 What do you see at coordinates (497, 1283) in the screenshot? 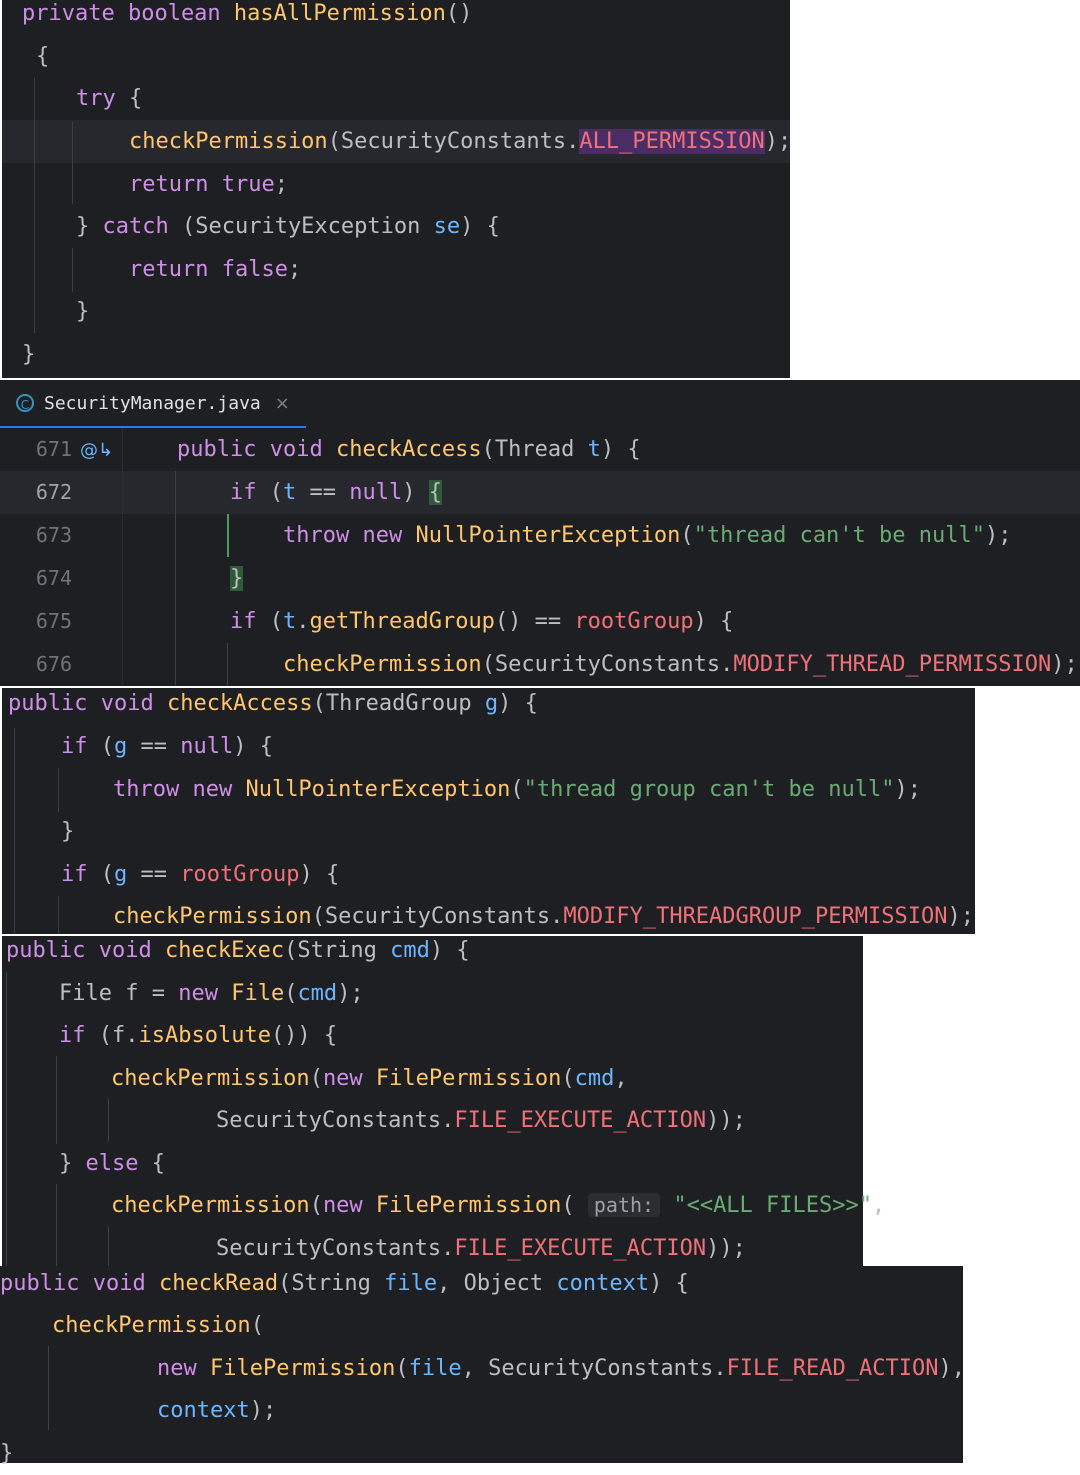
I see `token: , Object` at bounding box center [497, 1283].